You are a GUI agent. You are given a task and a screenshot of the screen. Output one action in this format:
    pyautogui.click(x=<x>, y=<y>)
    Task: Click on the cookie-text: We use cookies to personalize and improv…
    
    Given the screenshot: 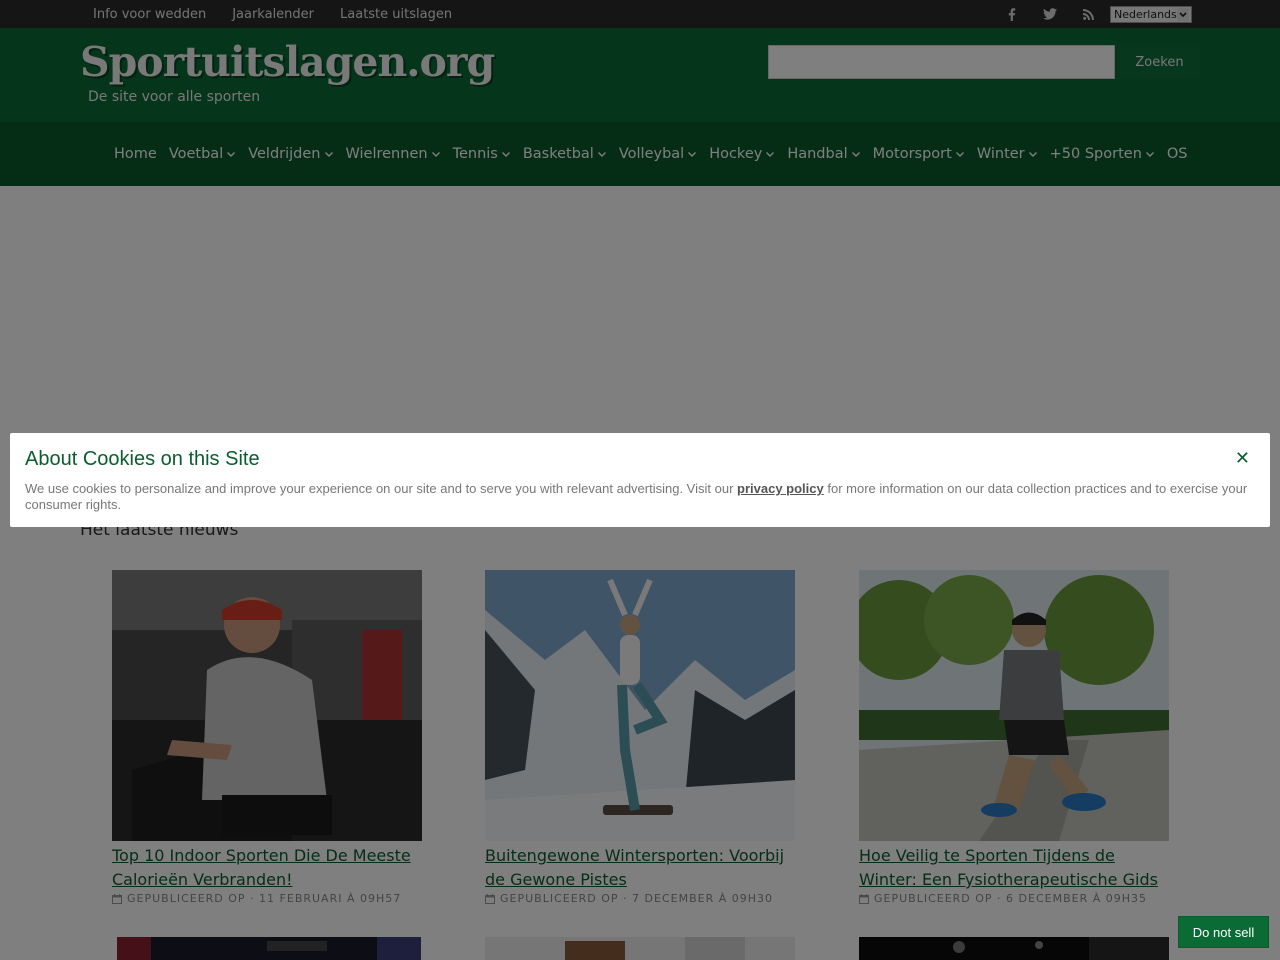 What is the action you would take?
    pyautogui.click(x=642, y=497)
    